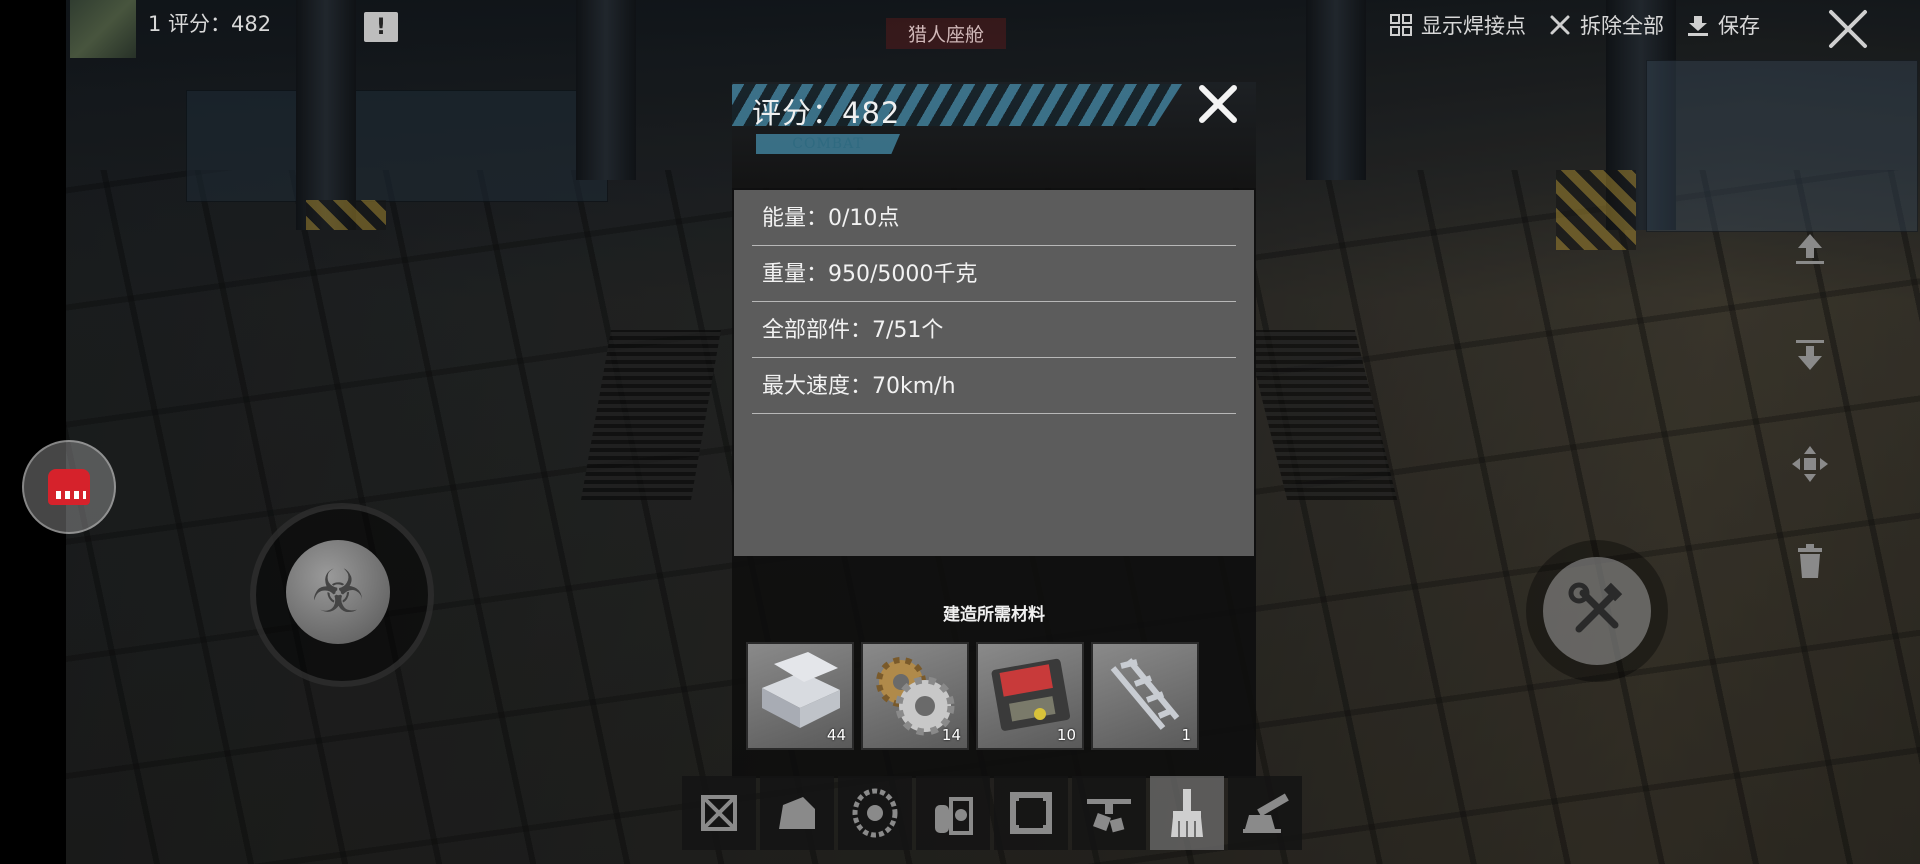 This screenshot has height=864, width=1920. I want to click on show-welds-button: 显示焊接点, so click(1457, 25).